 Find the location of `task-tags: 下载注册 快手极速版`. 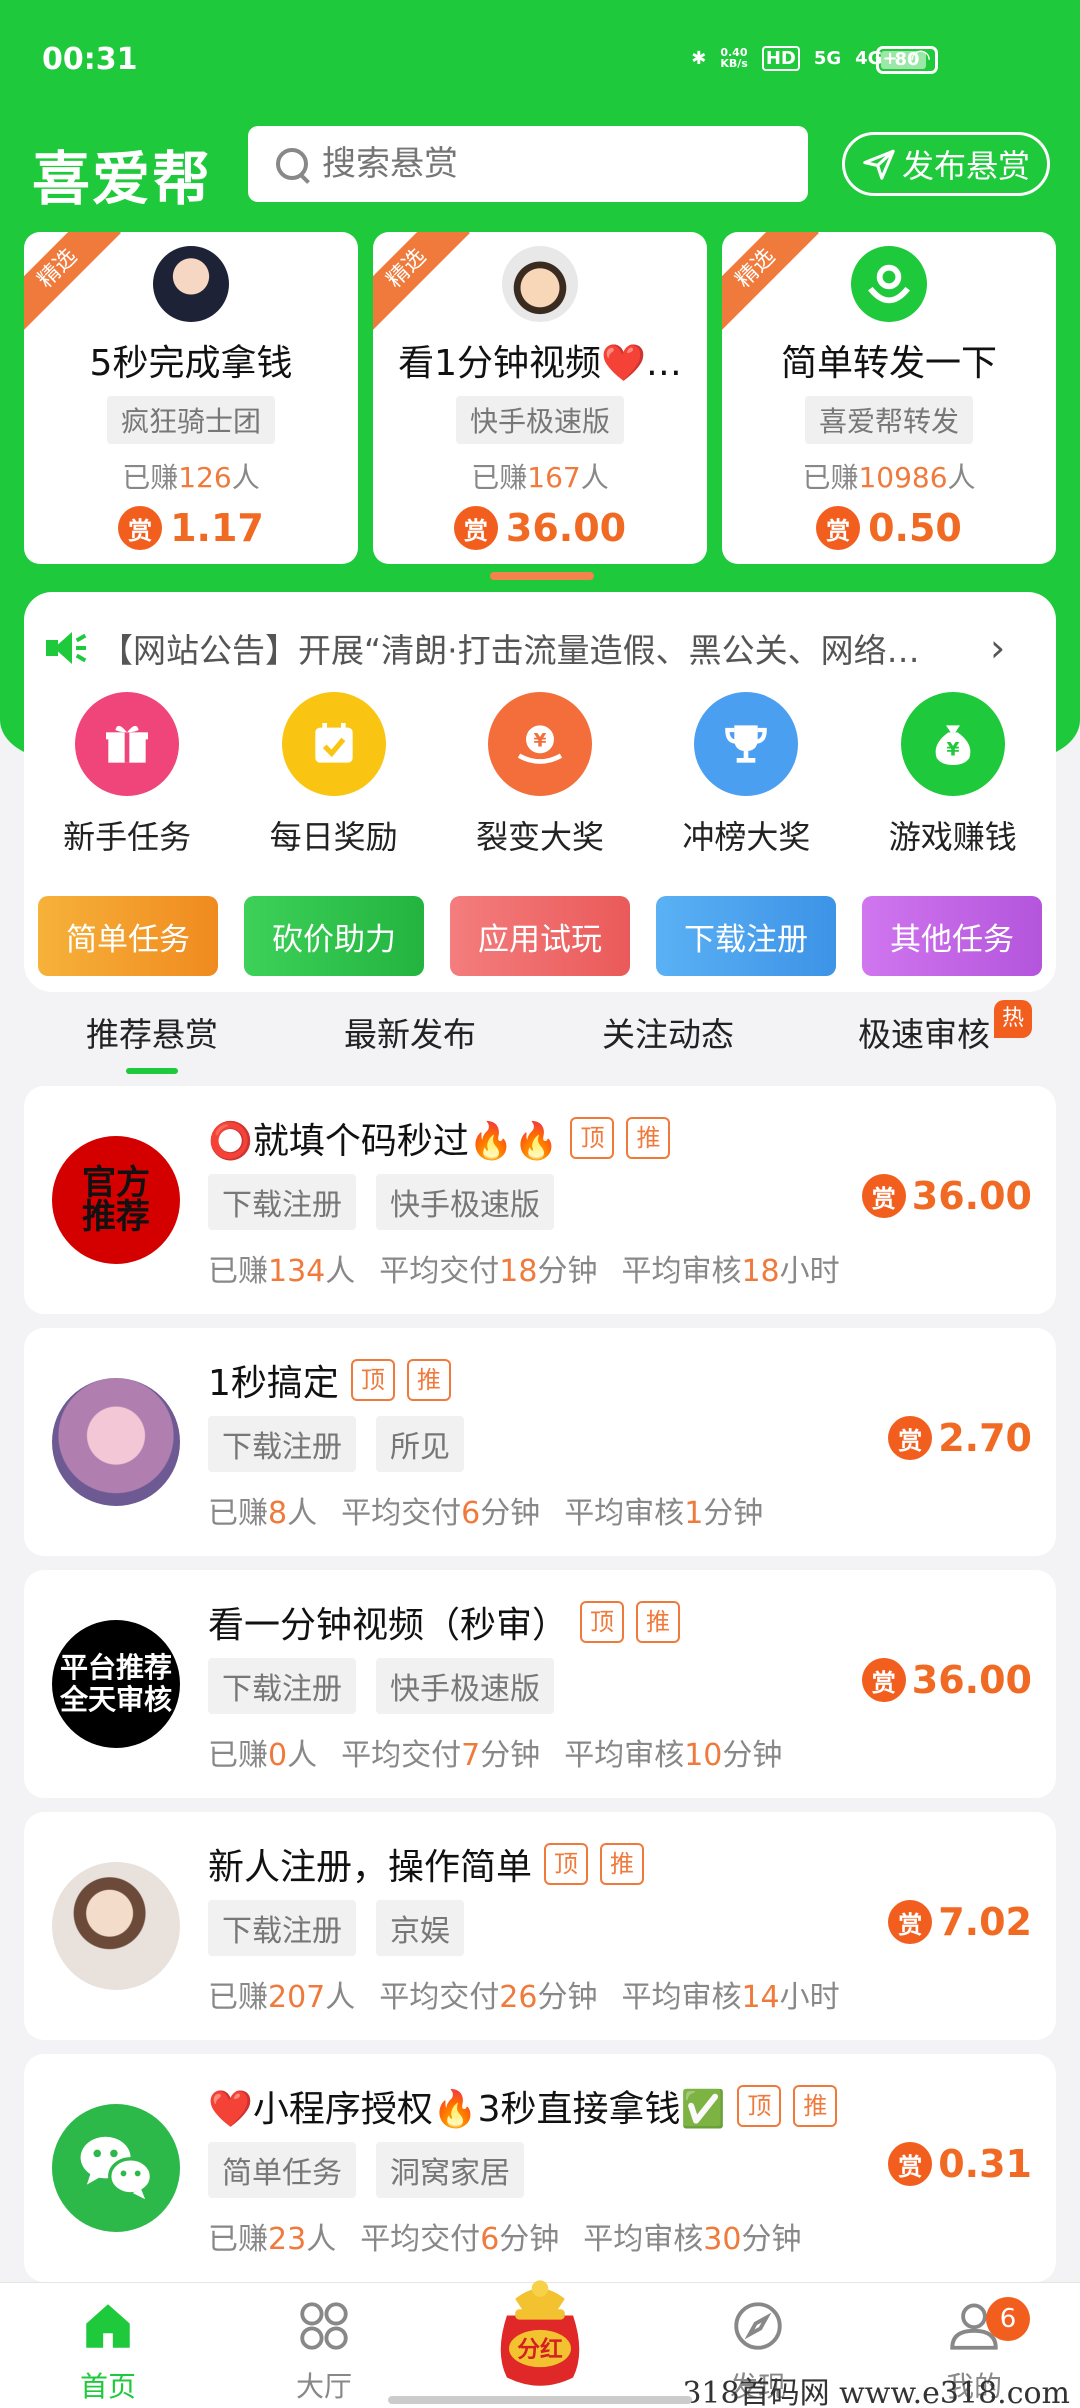

task-tags: 下载注册 快手极速版 is located at coordinates (381, 1202).